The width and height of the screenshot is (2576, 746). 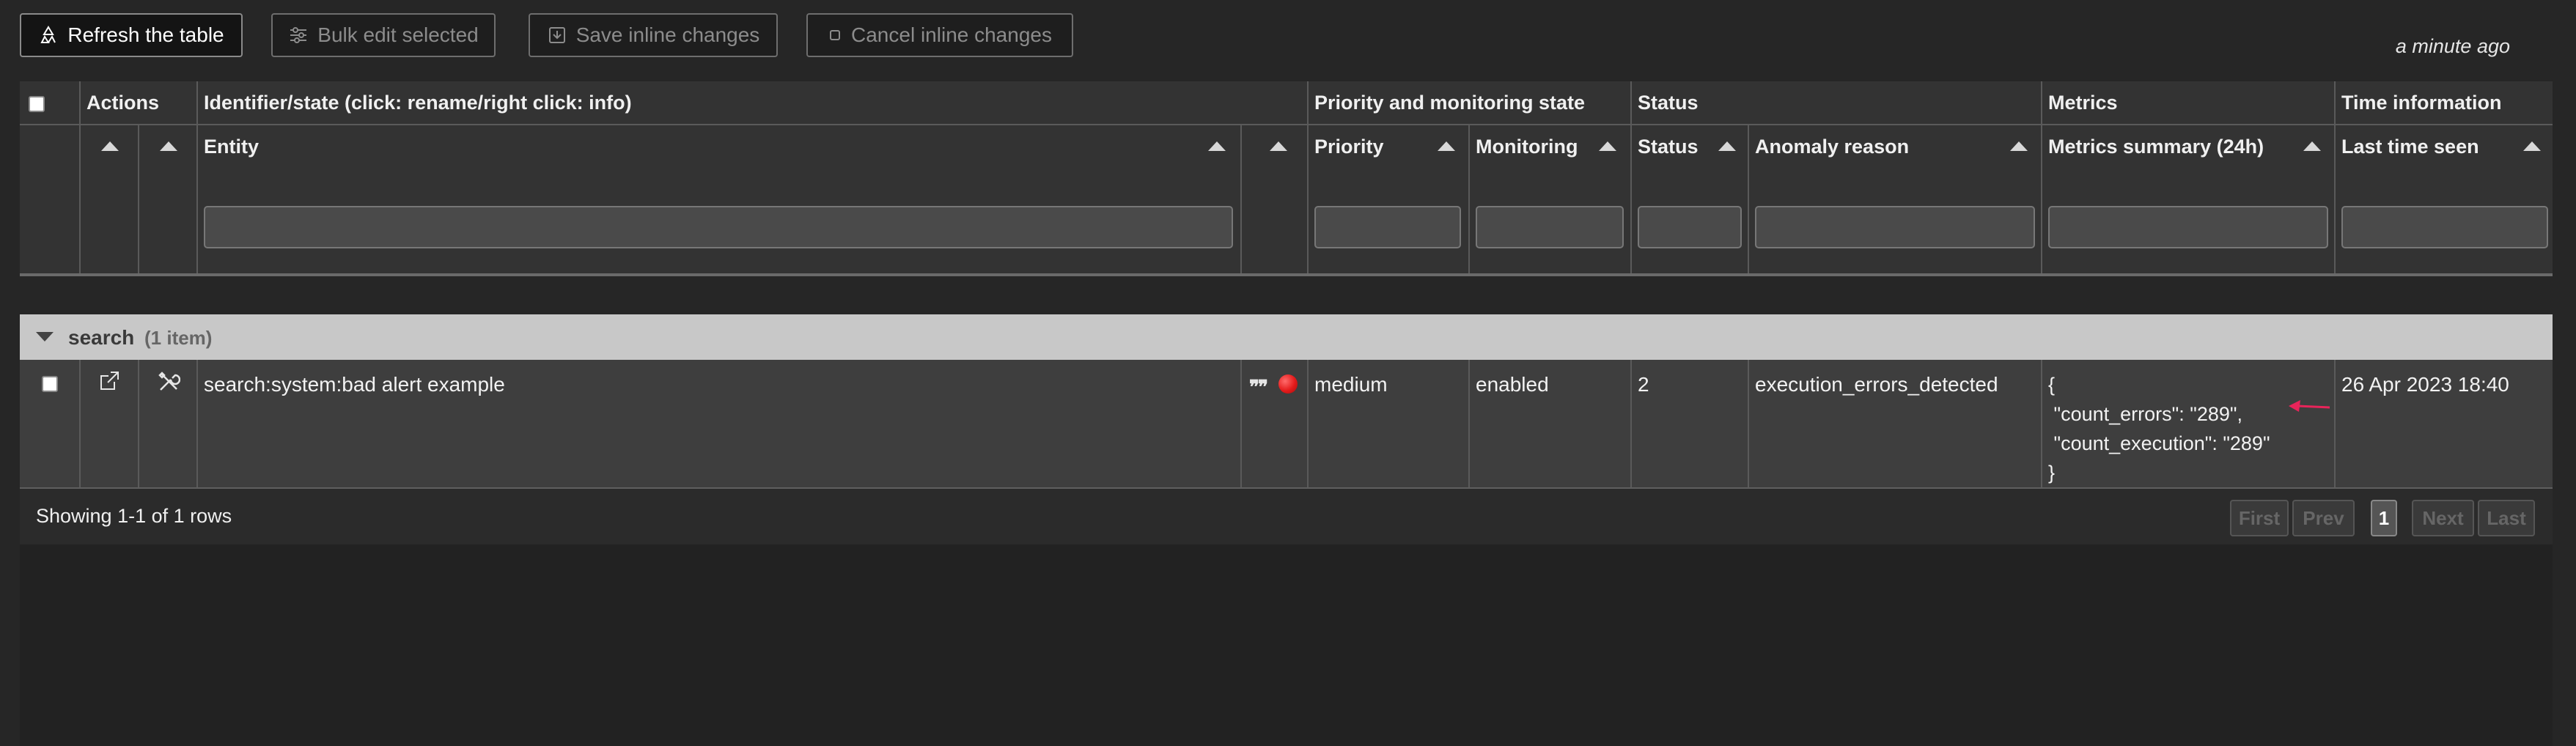 What do you see at coordinates (49, 423) in the screenshot?
I see `row-select-cell` at bounding box center [49, 423].